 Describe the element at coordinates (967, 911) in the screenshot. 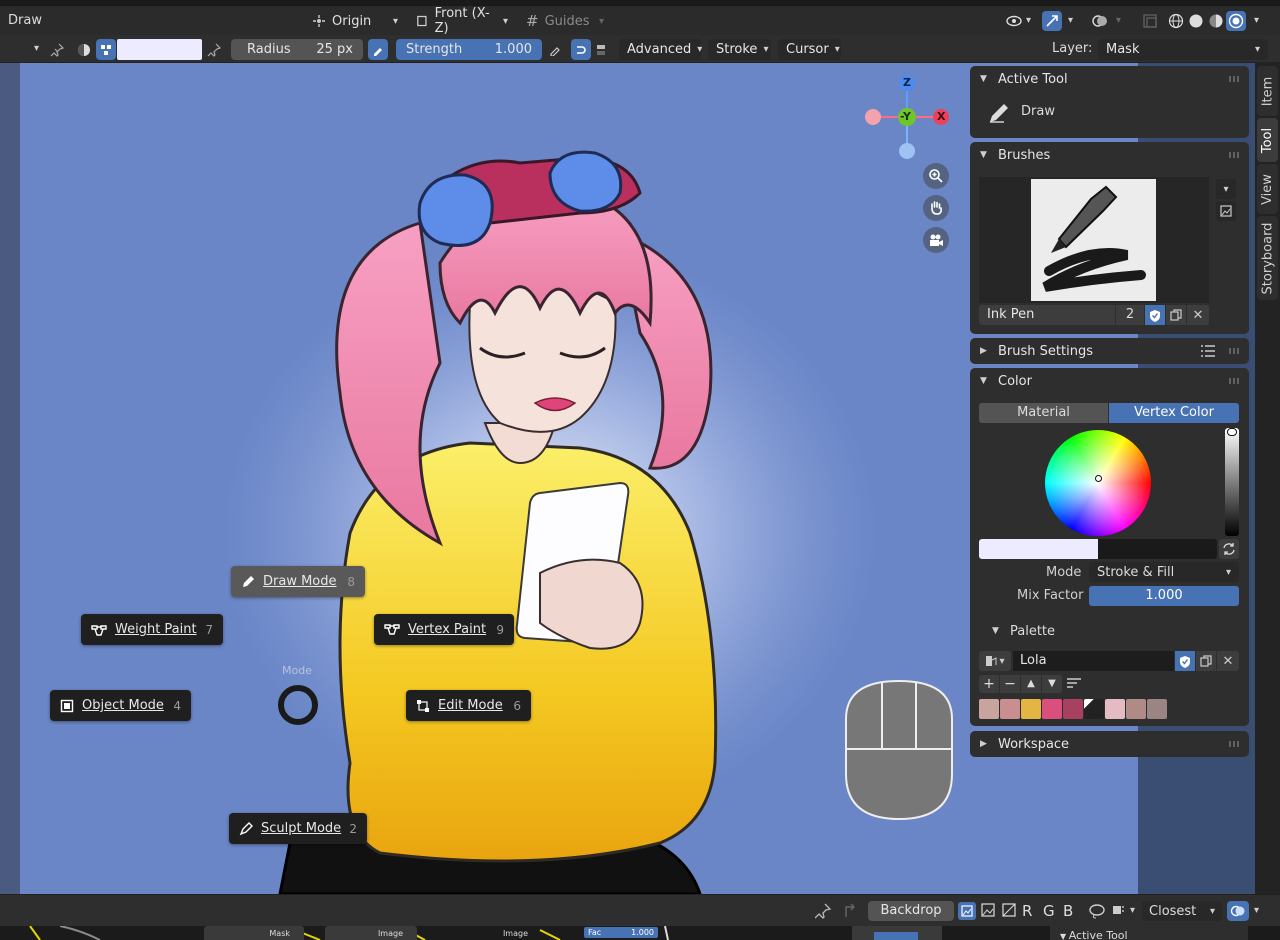

I see `backdrop-image-icon` at that location.